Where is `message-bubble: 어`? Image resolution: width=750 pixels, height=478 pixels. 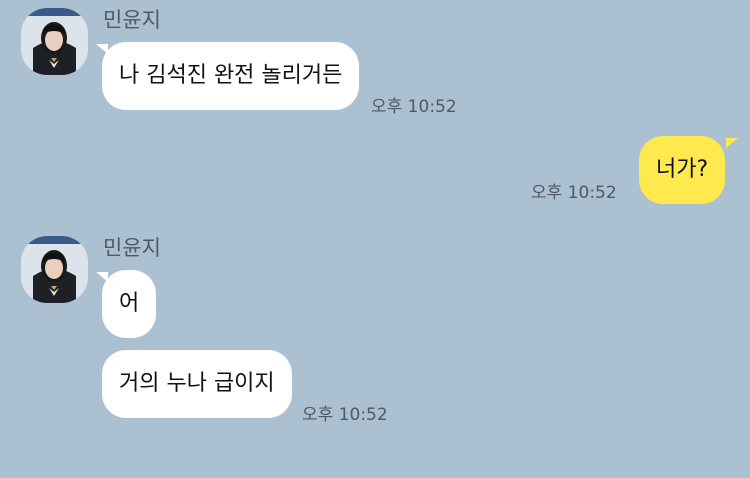 message-bubble: 어 is located at coordinates (129, 304).